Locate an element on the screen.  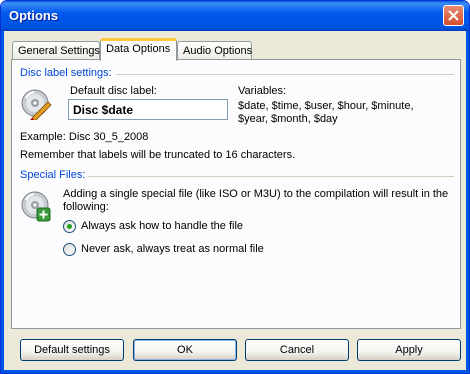
apply-button: Apply is located at coordinates (409, 350).